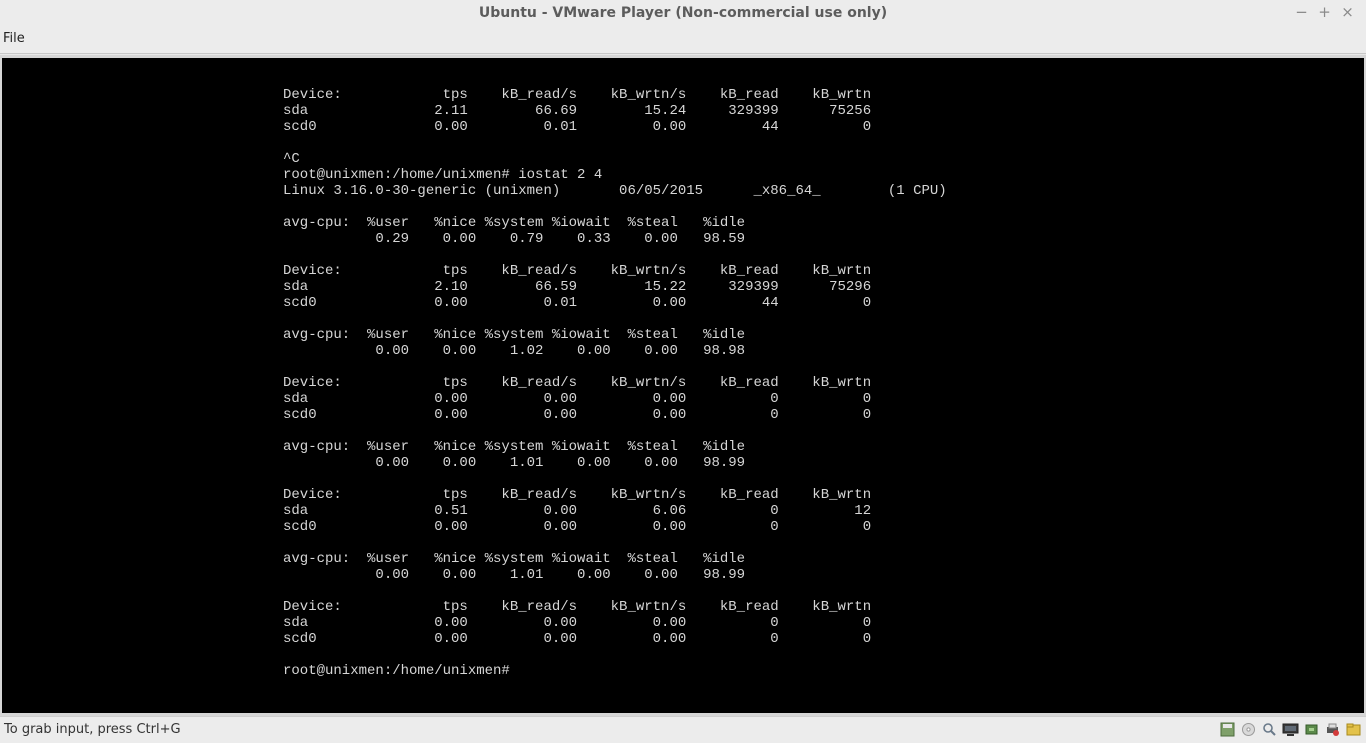 The height and width of the screenshot is (743, 1366). What do you see at coordinates (1332, 729) in the screenshot?
I see `printer-icon` at bounding box center [1332, 729].